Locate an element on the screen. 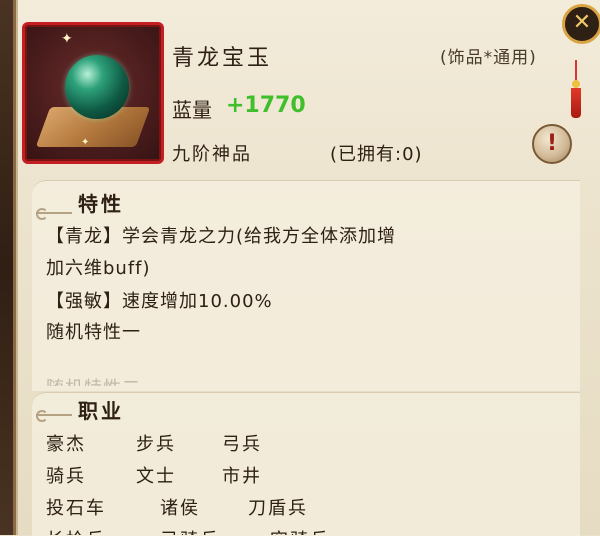  item-grade: 九阶神品 is located at coordinates (212, 154).